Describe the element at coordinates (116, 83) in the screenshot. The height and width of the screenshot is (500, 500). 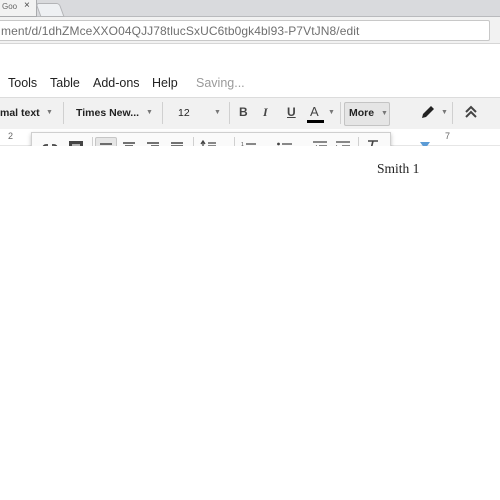
I see `menu-add-ons: Add-ons` at that location.